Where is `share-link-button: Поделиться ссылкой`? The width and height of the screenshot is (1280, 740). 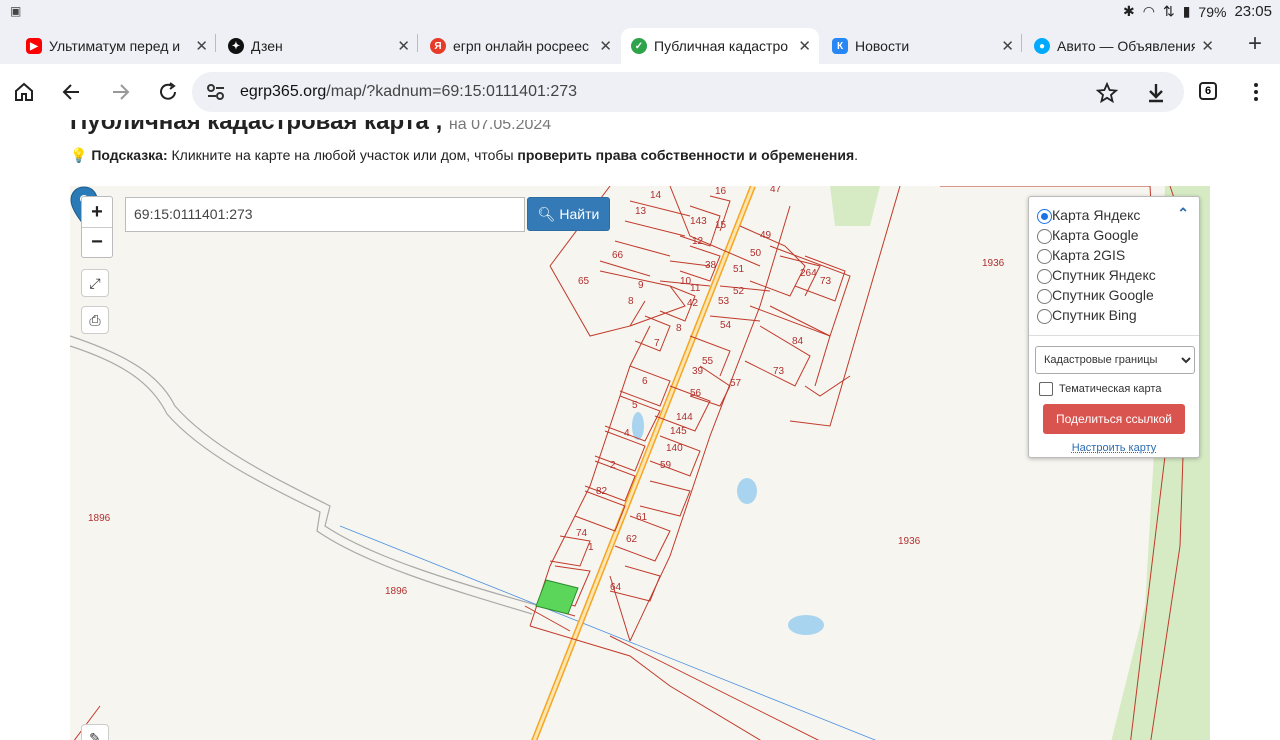 share-link-button: Поделиться ссылкой is located at coordinates (1114, 419).